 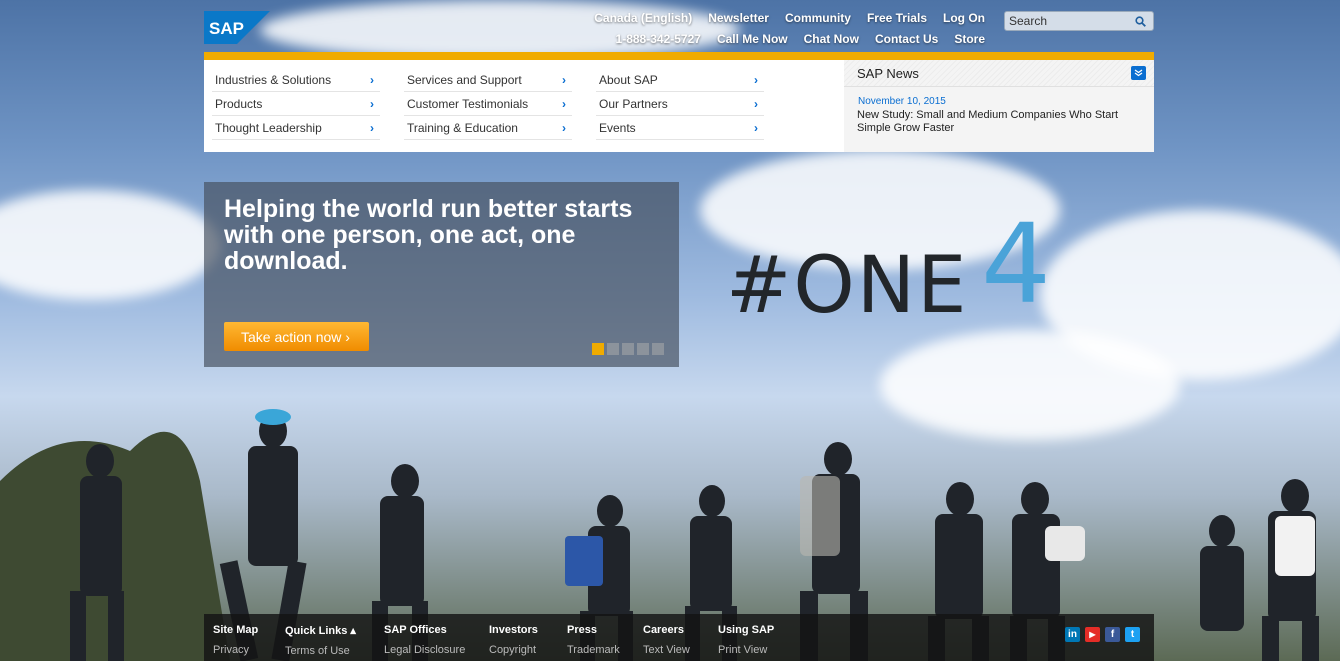 What do you see at coordinates (462, 127) in the screenshot?
I see `menu-item-label: Training & Education` at bounding box center [462, 127].